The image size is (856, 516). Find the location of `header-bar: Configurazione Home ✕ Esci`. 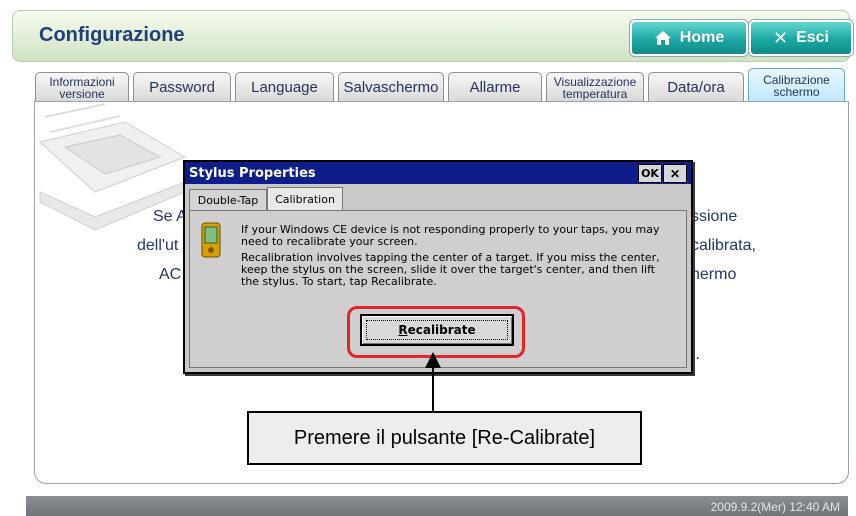

header-bar: Configurazione Home ✕ Esci is located at coordinates (432, 36).